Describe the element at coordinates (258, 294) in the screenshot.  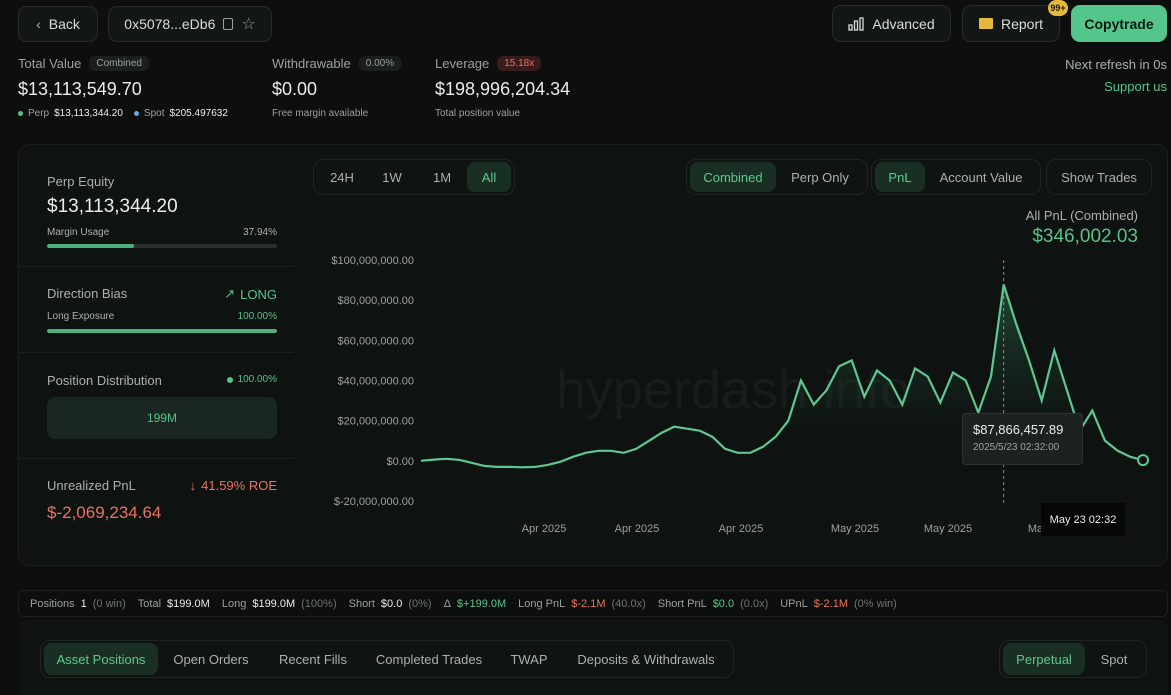
I see `direction-bias-value: LONG` at that location.